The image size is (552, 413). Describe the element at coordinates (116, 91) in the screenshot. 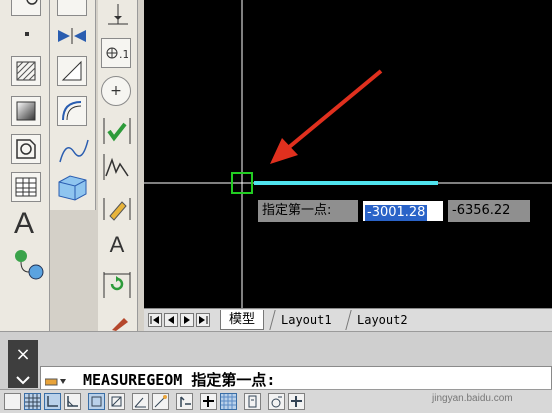

I see `center-mark-icon: +` at that location.